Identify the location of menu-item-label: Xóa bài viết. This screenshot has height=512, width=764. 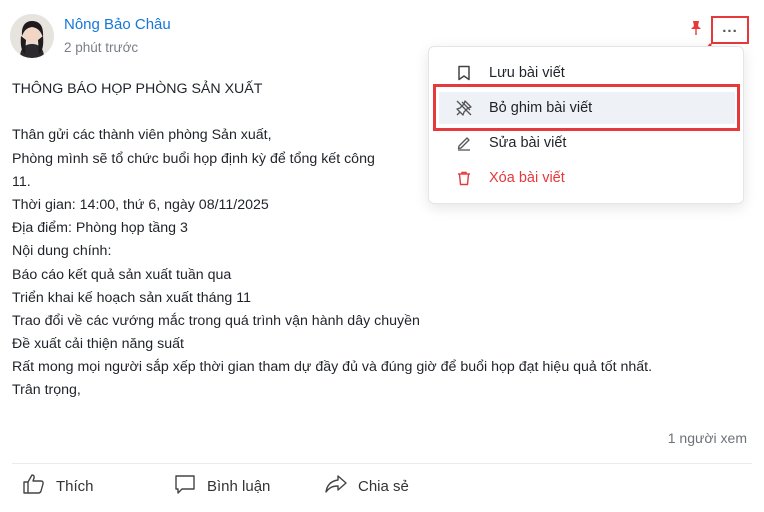
(527, 178).